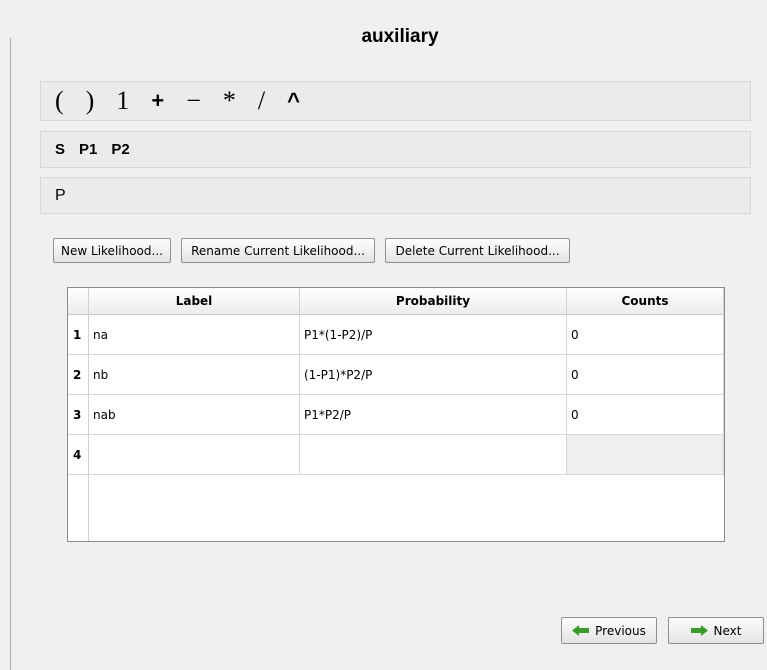 The image size is (767, 670). What do you see at coordinates (433, 375) in the screenshot?
I see `cell-probability: (1-P1)*P2/P` at bounding box center [433, 375].